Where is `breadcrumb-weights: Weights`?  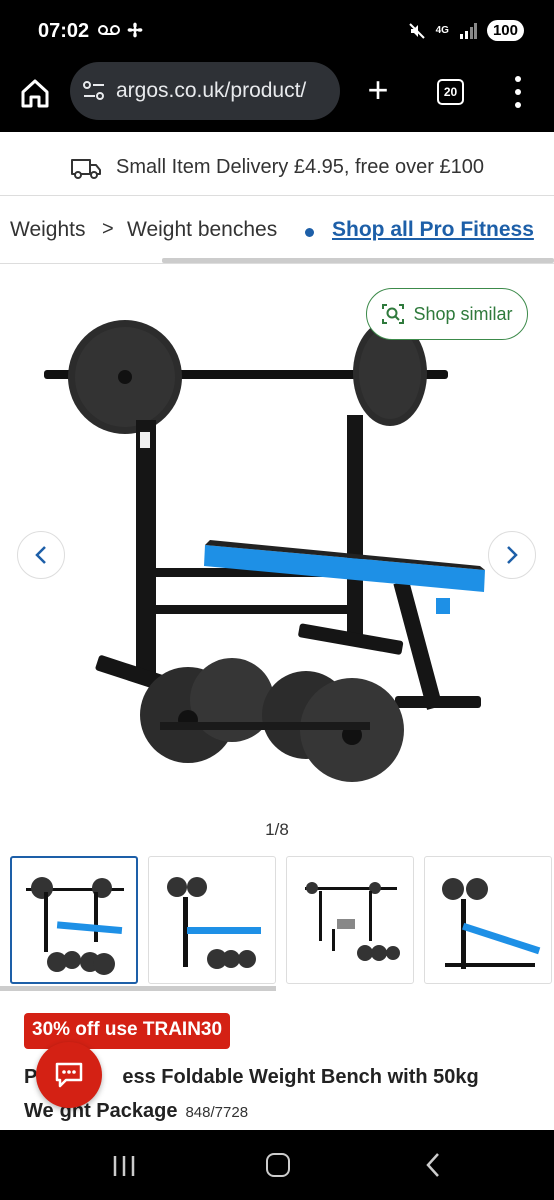 breadcrumb-weights: Weights is located at coordinates (47, 230).